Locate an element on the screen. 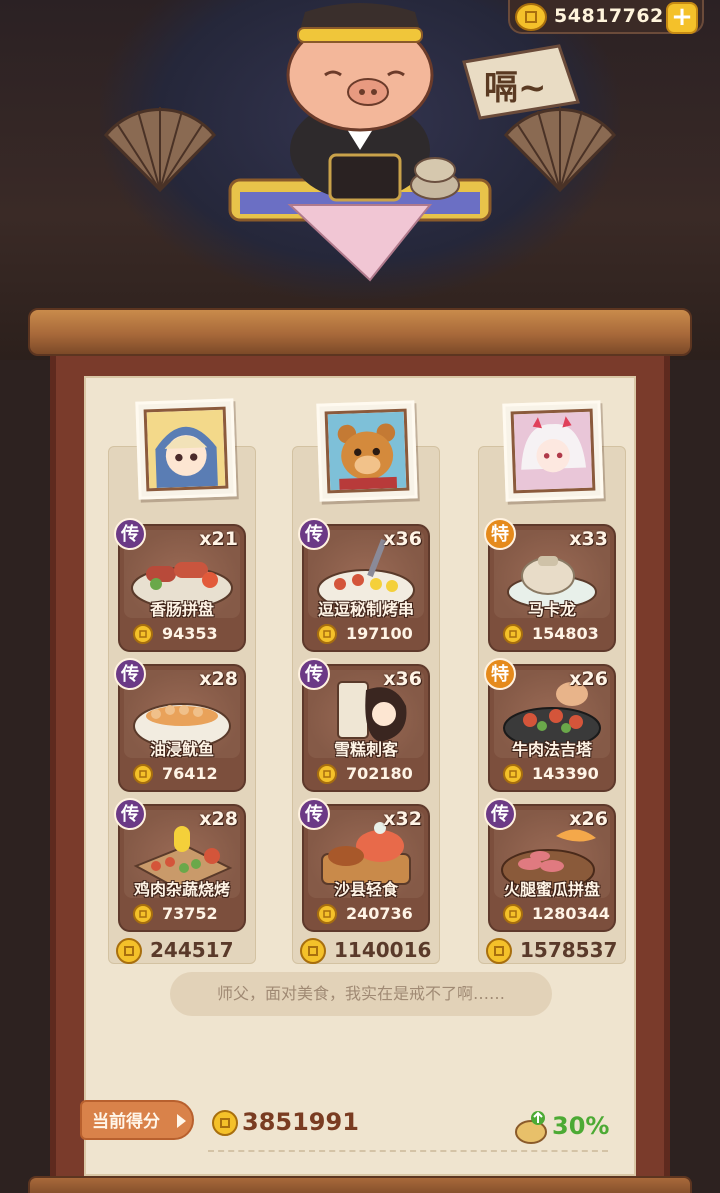 The width and height of the screenshot is (720, 1193). dish-price-value: 73752 is located at coordinates (190, 913).